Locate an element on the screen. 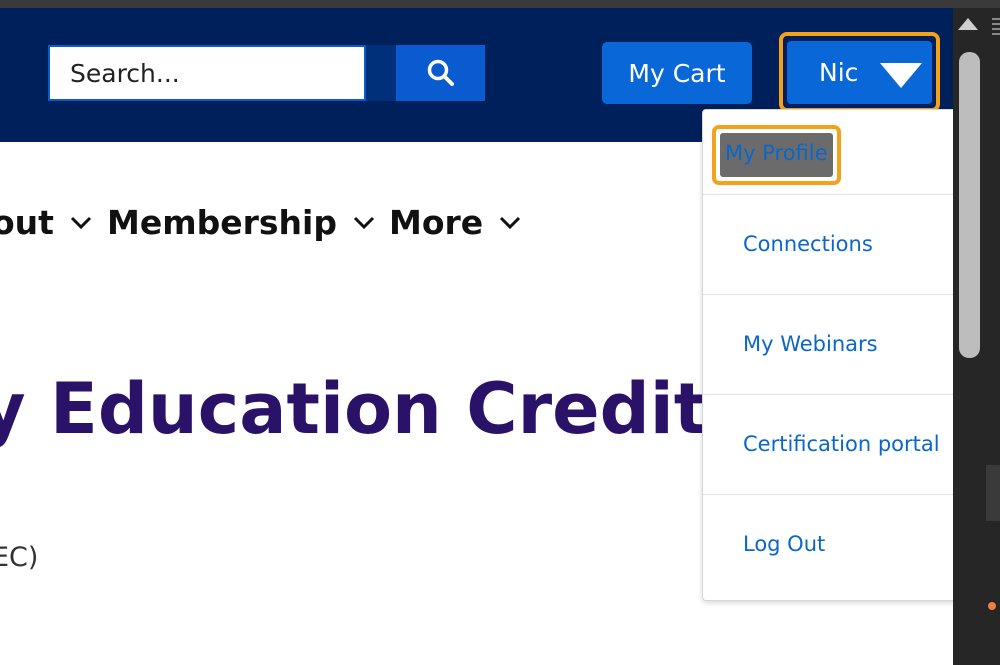 The width and height of the screenshot is (1000, 665). nav-item-membership: Membership is located at coordinates (242, 222).